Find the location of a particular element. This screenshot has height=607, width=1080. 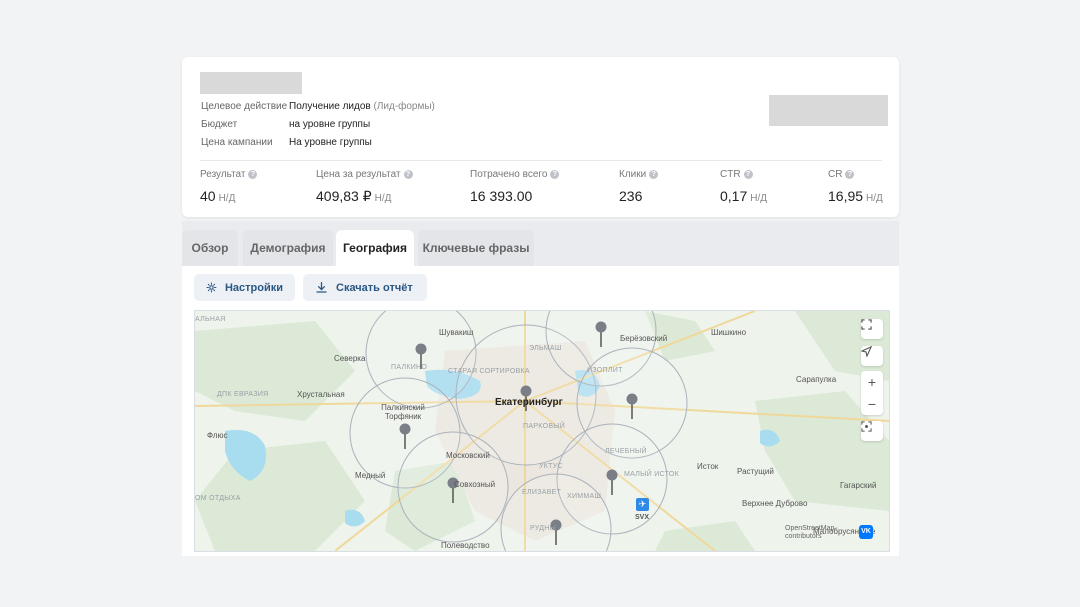

settings-label: Настройки is located at coordinates (253, 287).